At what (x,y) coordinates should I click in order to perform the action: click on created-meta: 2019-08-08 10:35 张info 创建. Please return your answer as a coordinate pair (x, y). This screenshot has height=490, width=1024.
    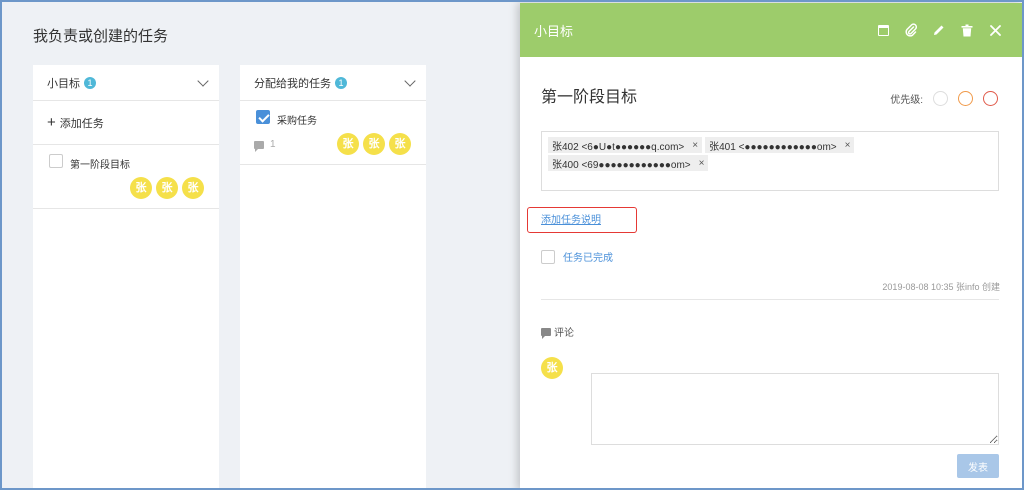
    Looking at the image, I should click on (941, 287).